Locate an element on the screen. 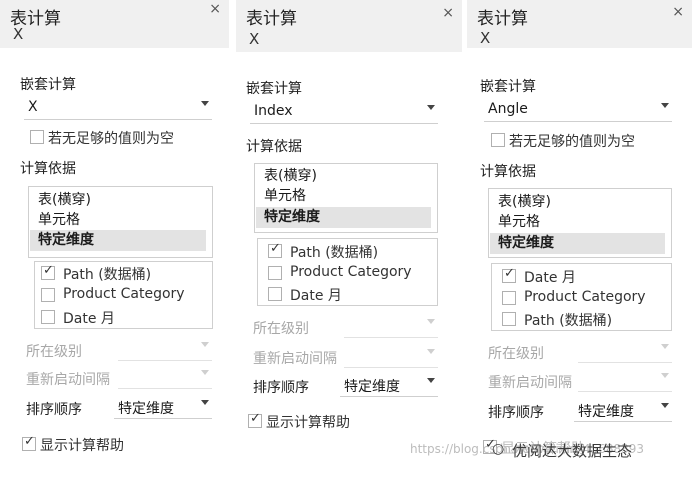  nested-calc-value: Angle is located at coordinates (508, 109).